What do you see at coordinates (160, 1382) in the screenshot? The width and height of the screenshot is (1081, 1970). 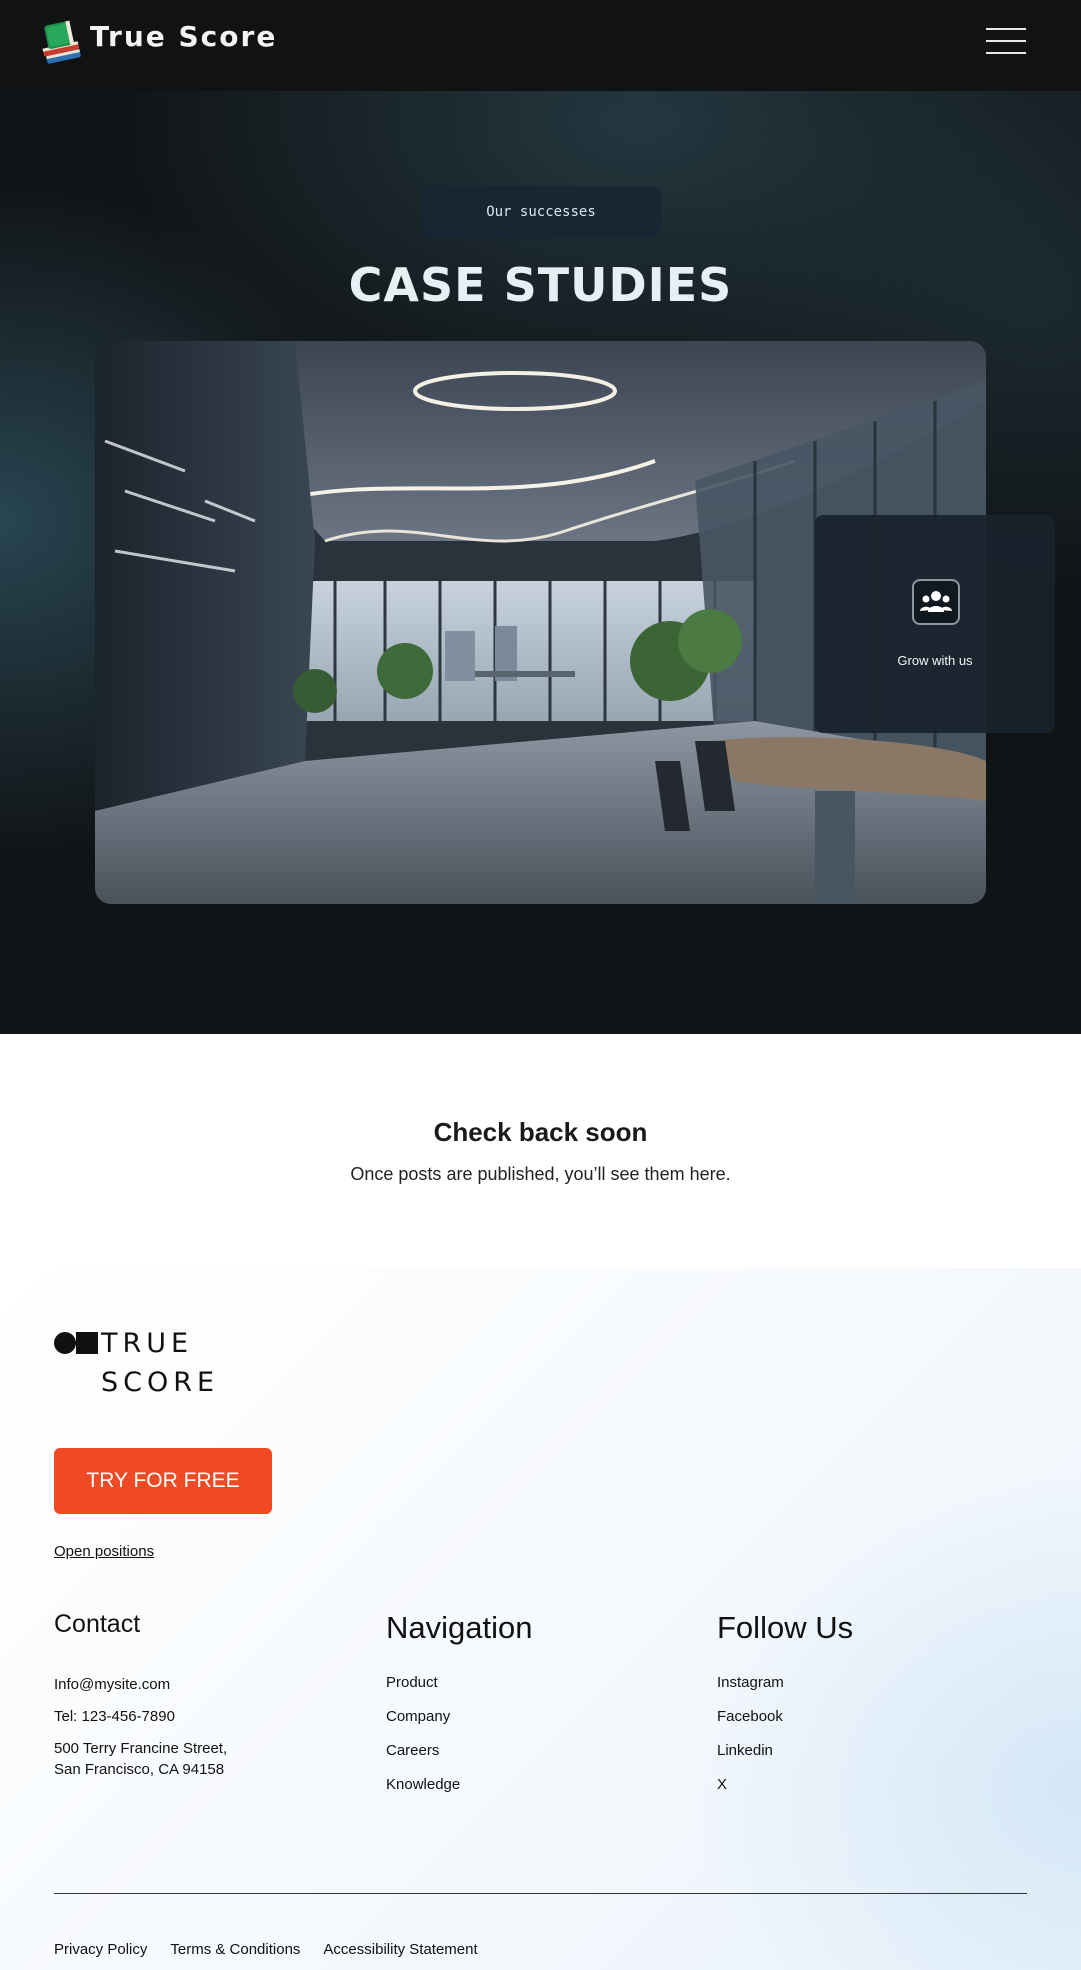 I see `footer-logo-line2: SCORE` at bounding box center [160, 1382].